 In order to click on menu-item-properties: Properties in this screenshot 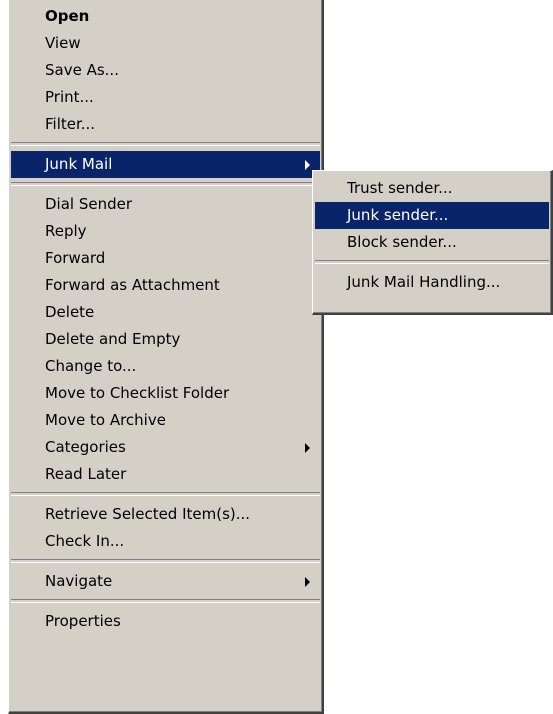, I will do `click(165, 621)`.